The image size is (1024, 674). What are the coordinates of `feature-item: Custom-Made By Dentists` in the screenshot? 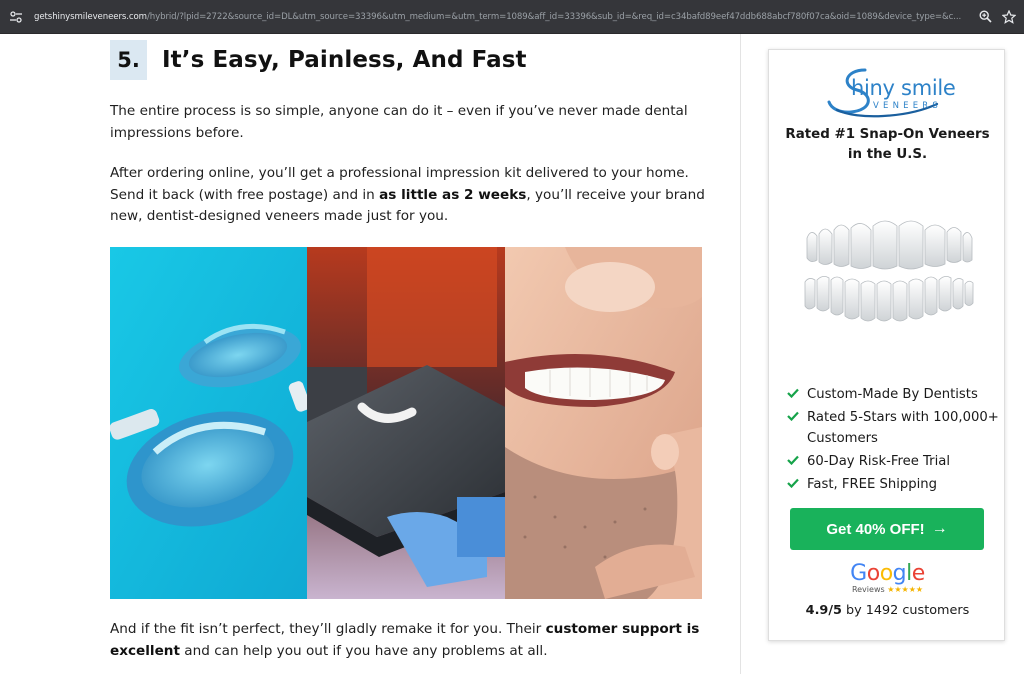 It's located at (894, 394).